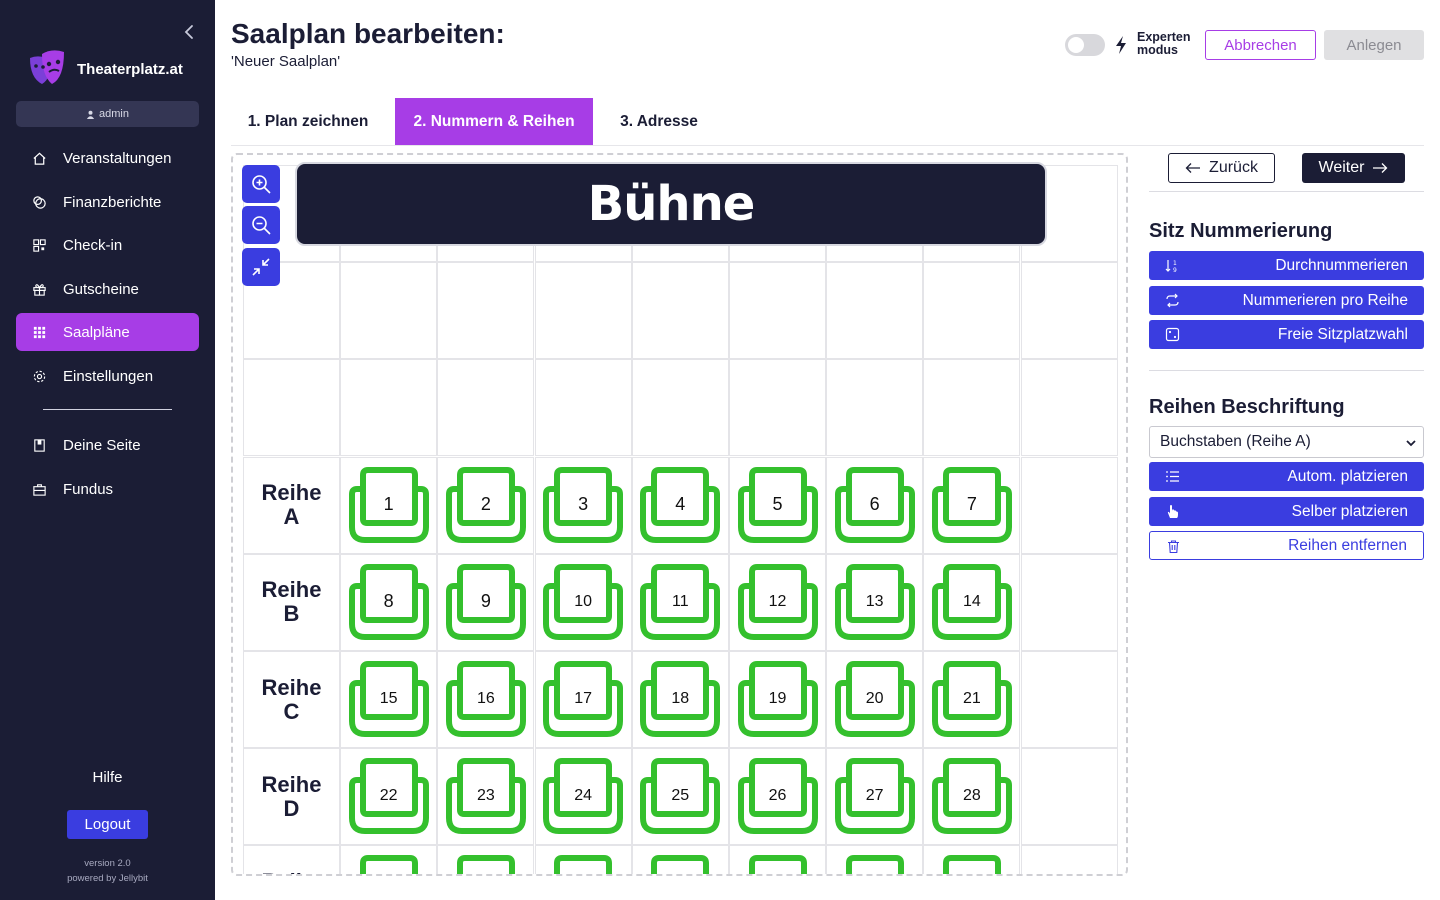  I want to click on seat: 11, so click(680, 601).